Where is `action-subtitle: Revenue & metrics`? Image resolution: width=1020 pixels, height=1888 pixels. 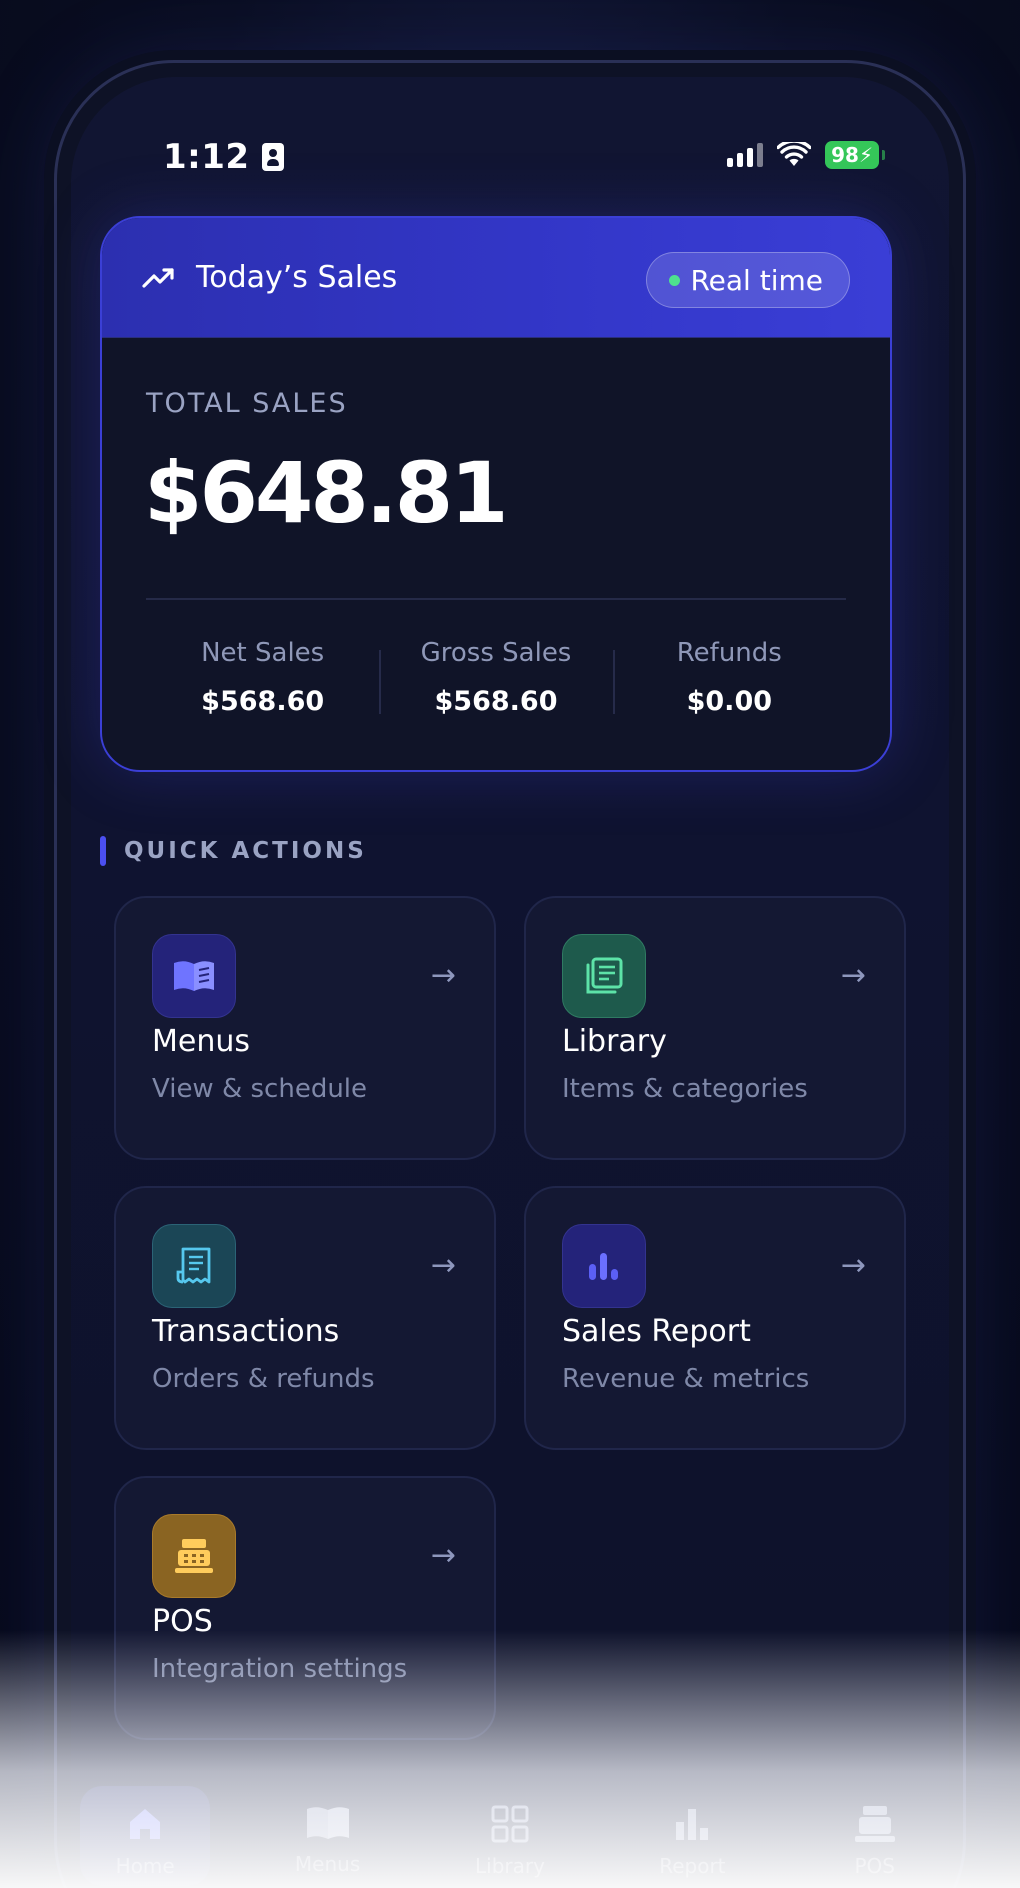
action-subtitle: Revenue & metrics is located at coordinates (686, 1379).